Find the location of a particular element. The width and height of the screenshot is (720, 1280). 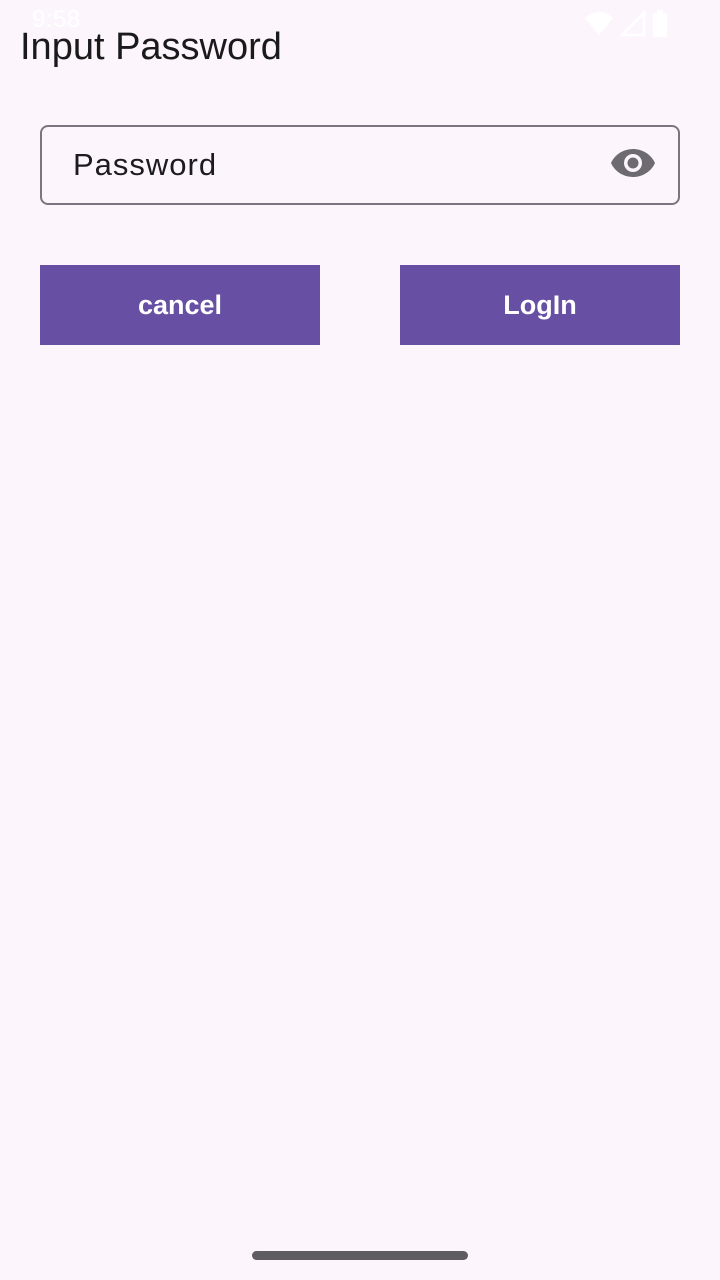

gesture-navigation-handle is located at coordinates (360, 1255).